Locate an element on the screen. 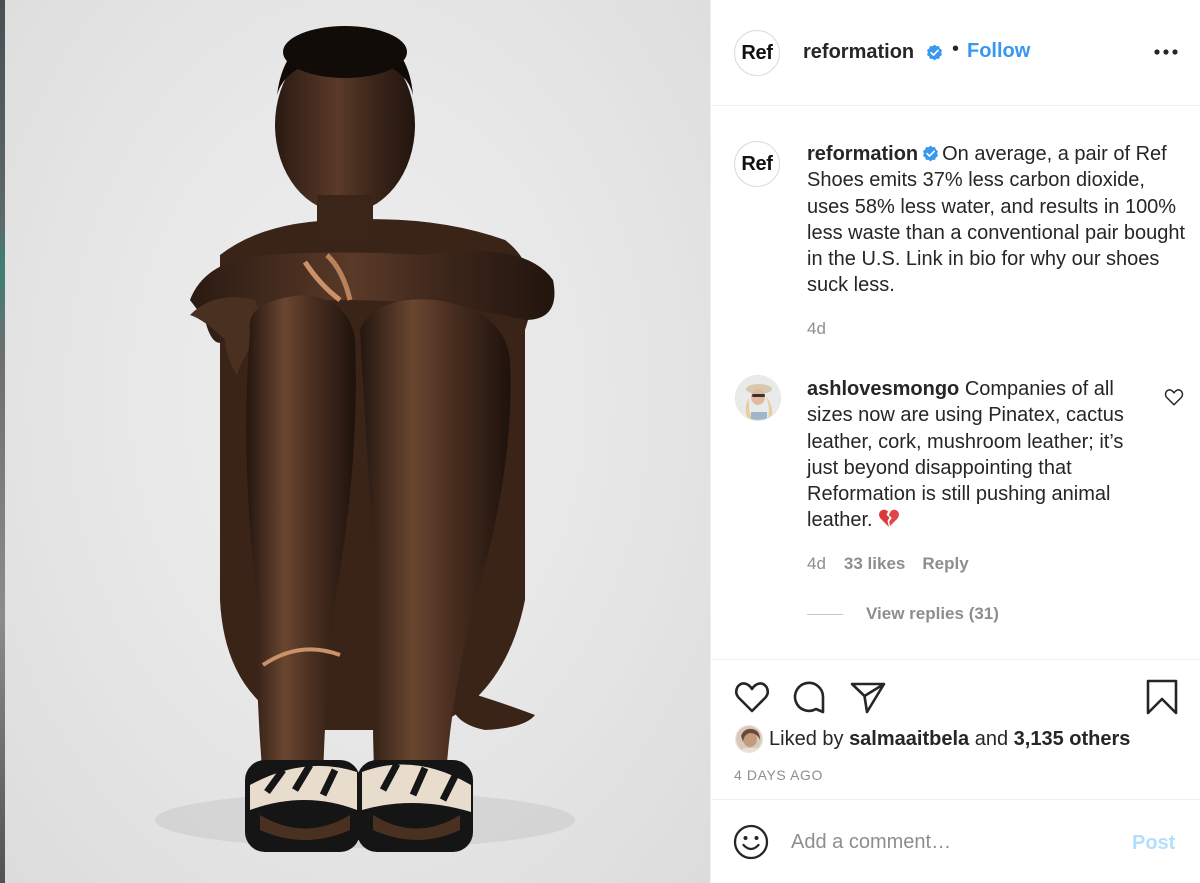 The image size is (1200, 883). liked-by-prefix: Liked by is located at coordinates (806, 739).